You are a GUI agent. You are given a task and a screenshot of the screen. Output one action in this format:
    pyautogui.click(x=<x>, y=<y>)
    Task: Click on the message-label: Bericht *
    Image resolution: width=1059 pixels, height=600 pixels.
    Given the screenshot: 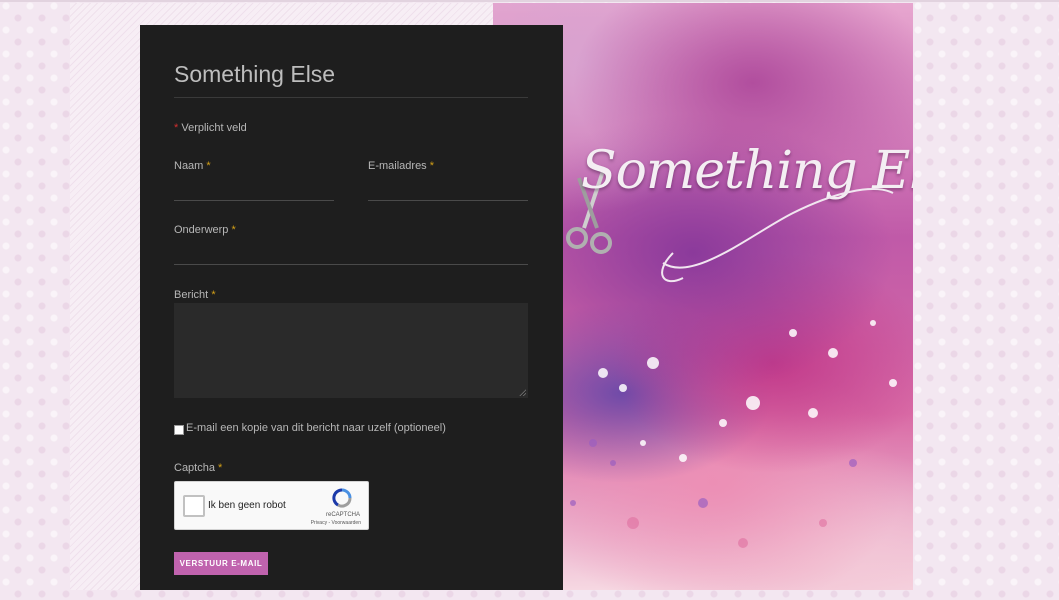 What is the action you would take?
    pyautogui.click(x=195, y=295)
    